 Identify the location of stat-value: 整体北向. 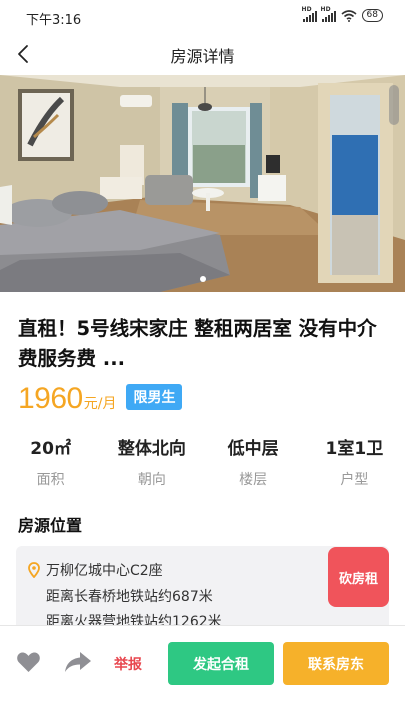
(151, 449).